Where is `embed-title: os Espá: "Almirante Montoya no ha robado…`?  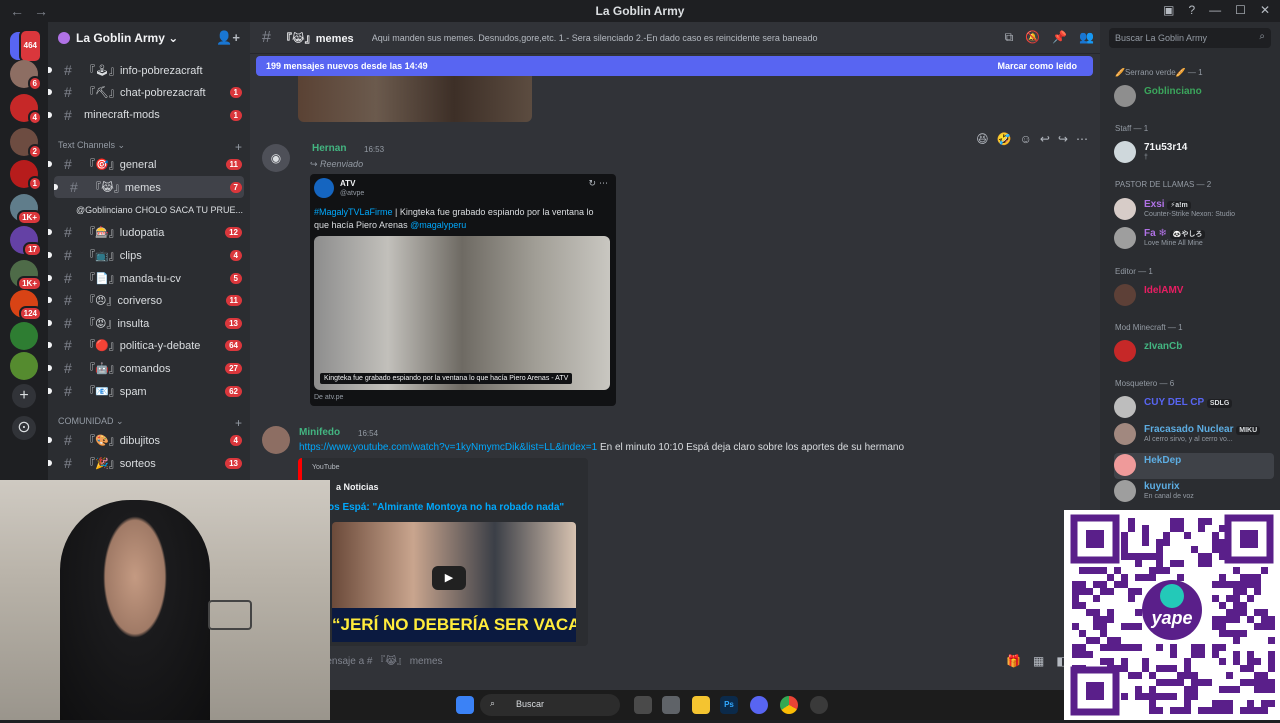 embed-title: os Espá: "Almirante Montoya no ha robado… is located at coordinates (446, 507).